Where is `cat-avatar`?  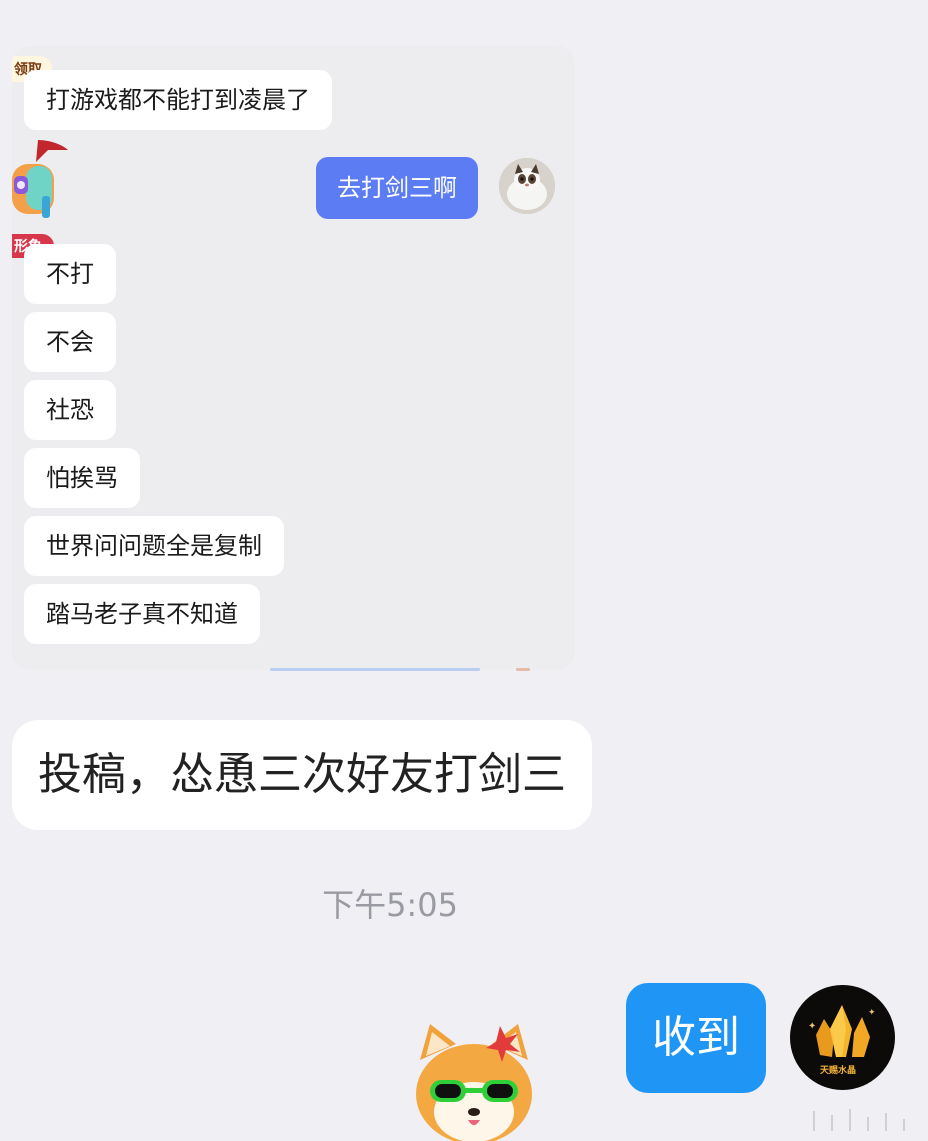
cat-avatar is located at coordinates (527, 186).